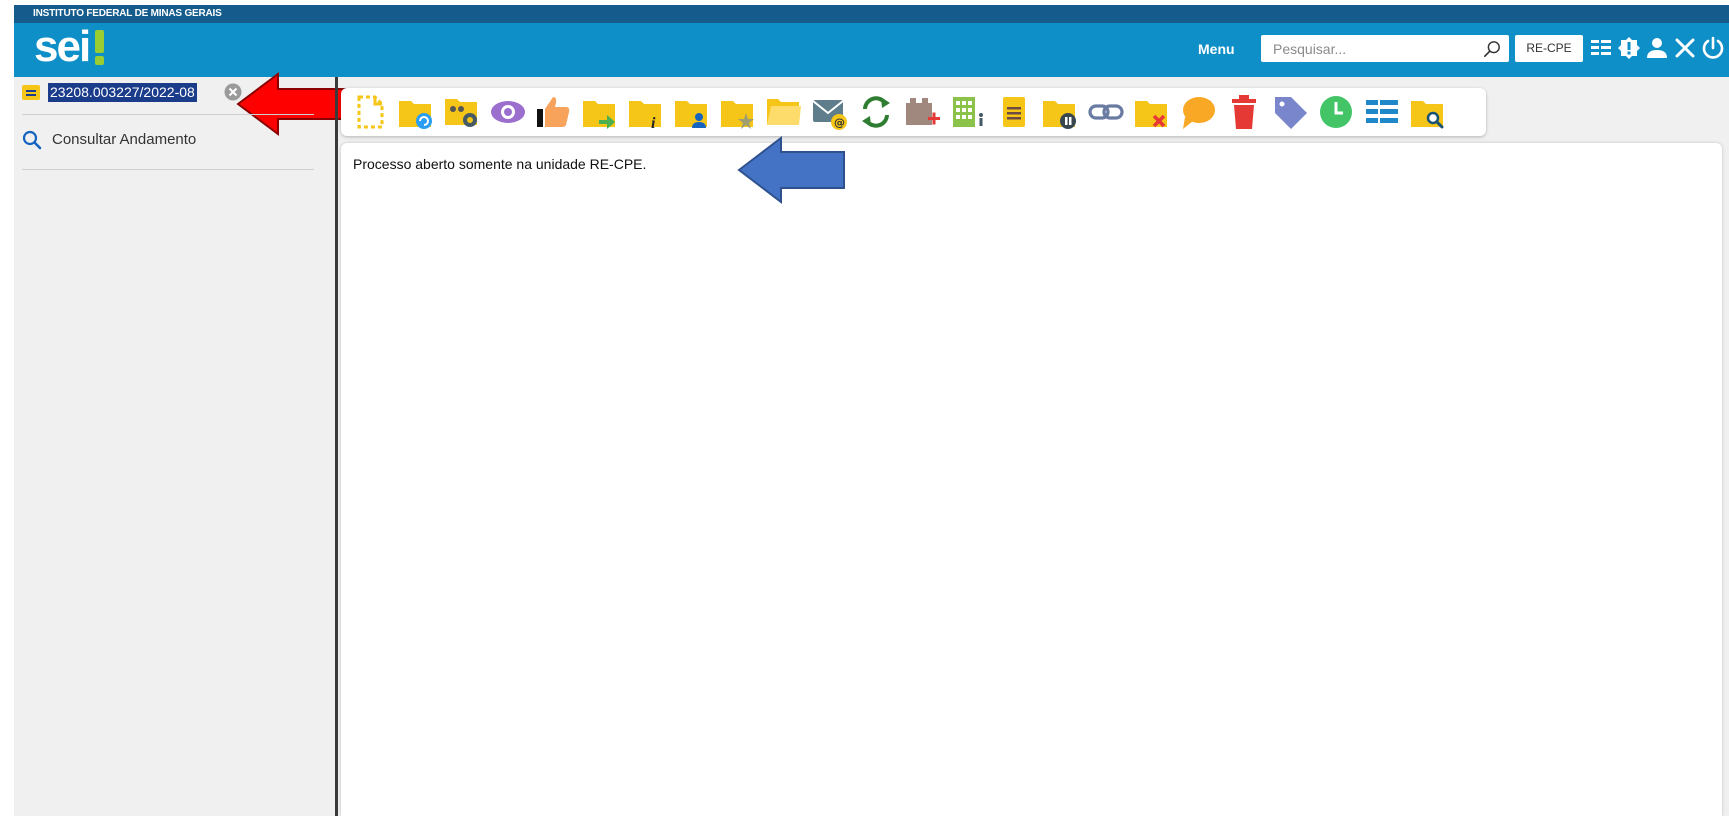  I want to click on institution-bar: INSTITUTO FEDERAL DE MINAS GERAIS, so click(871, 14).